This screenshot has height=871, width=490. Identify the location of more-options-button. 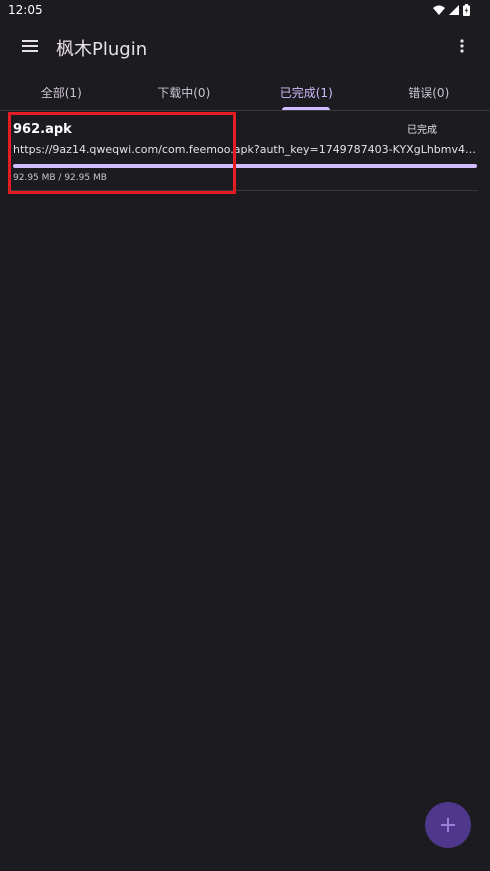
(462, 46).